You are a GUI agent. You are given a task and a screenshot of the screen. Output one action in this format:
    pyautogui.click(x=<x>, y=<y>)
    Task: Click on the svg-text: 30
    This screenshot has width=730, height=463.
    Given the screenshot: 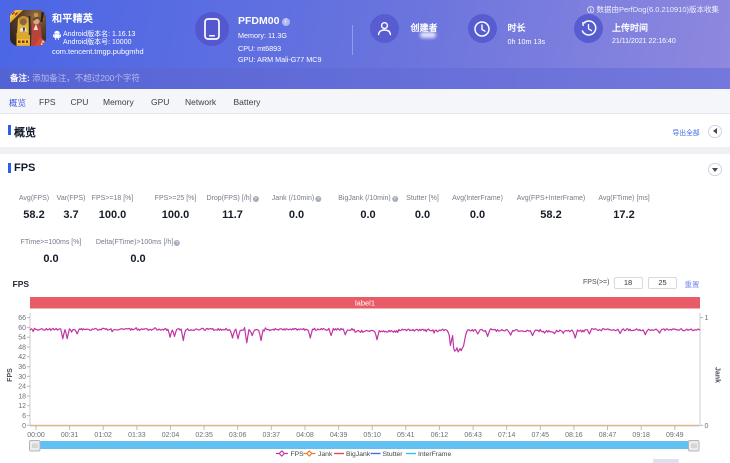 What is the action you would take?
    pyautogui.click(x=22, y=377)
    